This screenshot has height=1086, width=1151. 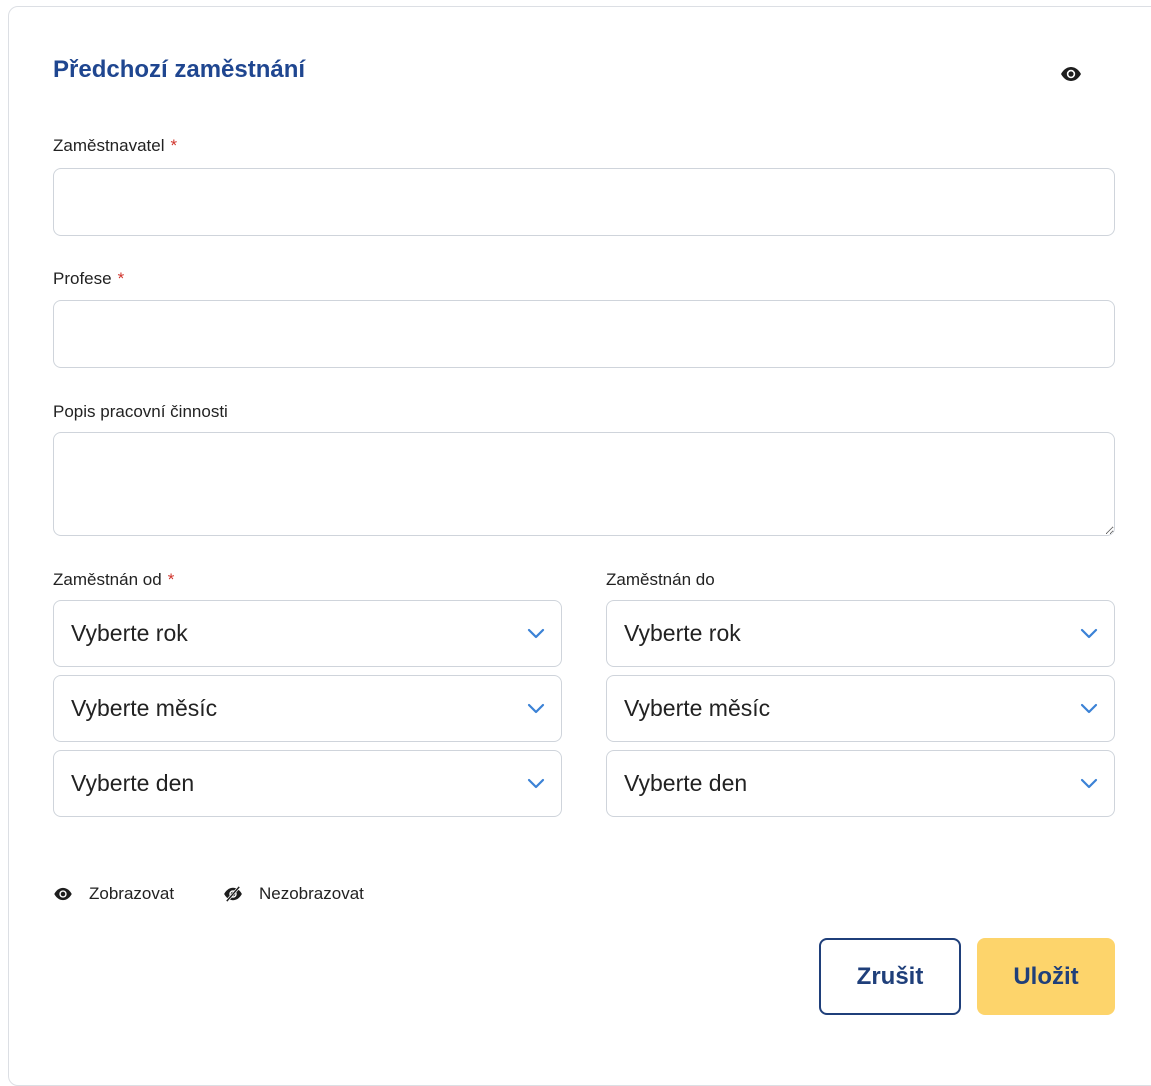 I want to click on to-year-select: Vyberte rok, so click(x=860, y=633).